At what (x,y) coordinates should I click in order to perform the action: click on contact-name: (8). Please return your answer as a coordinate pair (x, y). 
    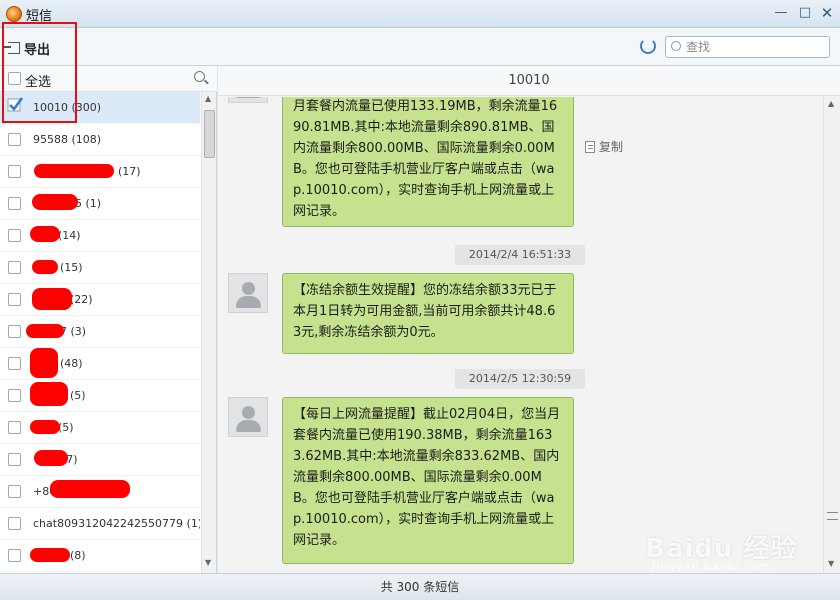
    Looking at the image, I should click on (78, 555).